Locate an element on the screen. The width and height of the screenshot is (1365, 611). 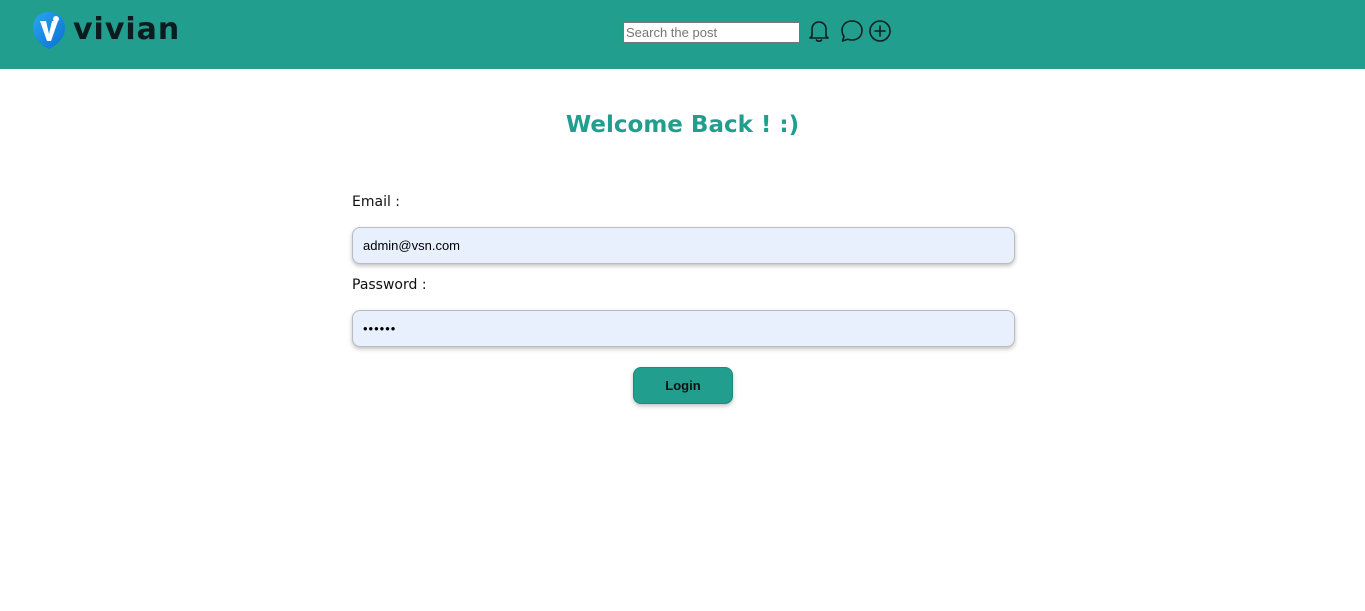
chat-icon is located at coordinates (852, 31).